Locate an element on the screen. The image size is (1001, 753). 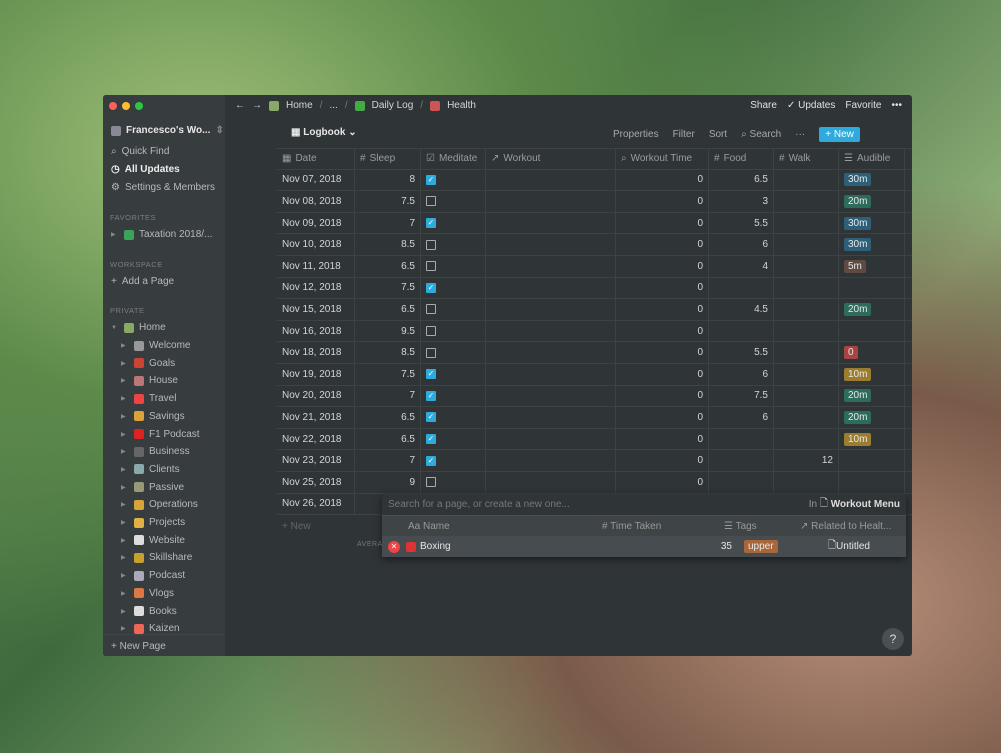
sidebar-item-projects: ▶ Projects is located at coordinates (153, 522).